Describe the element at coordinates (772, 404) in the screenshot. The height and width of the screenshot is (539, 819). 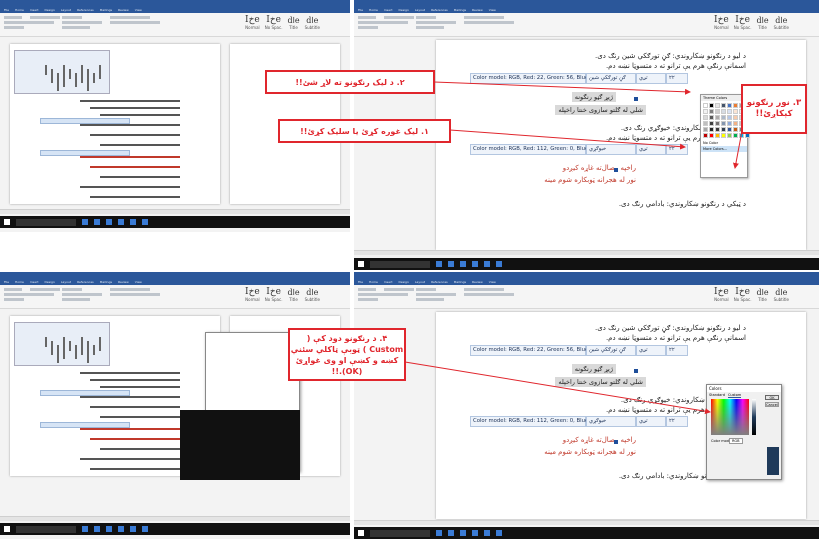
I see `cancel-button: Cancel` at that location.